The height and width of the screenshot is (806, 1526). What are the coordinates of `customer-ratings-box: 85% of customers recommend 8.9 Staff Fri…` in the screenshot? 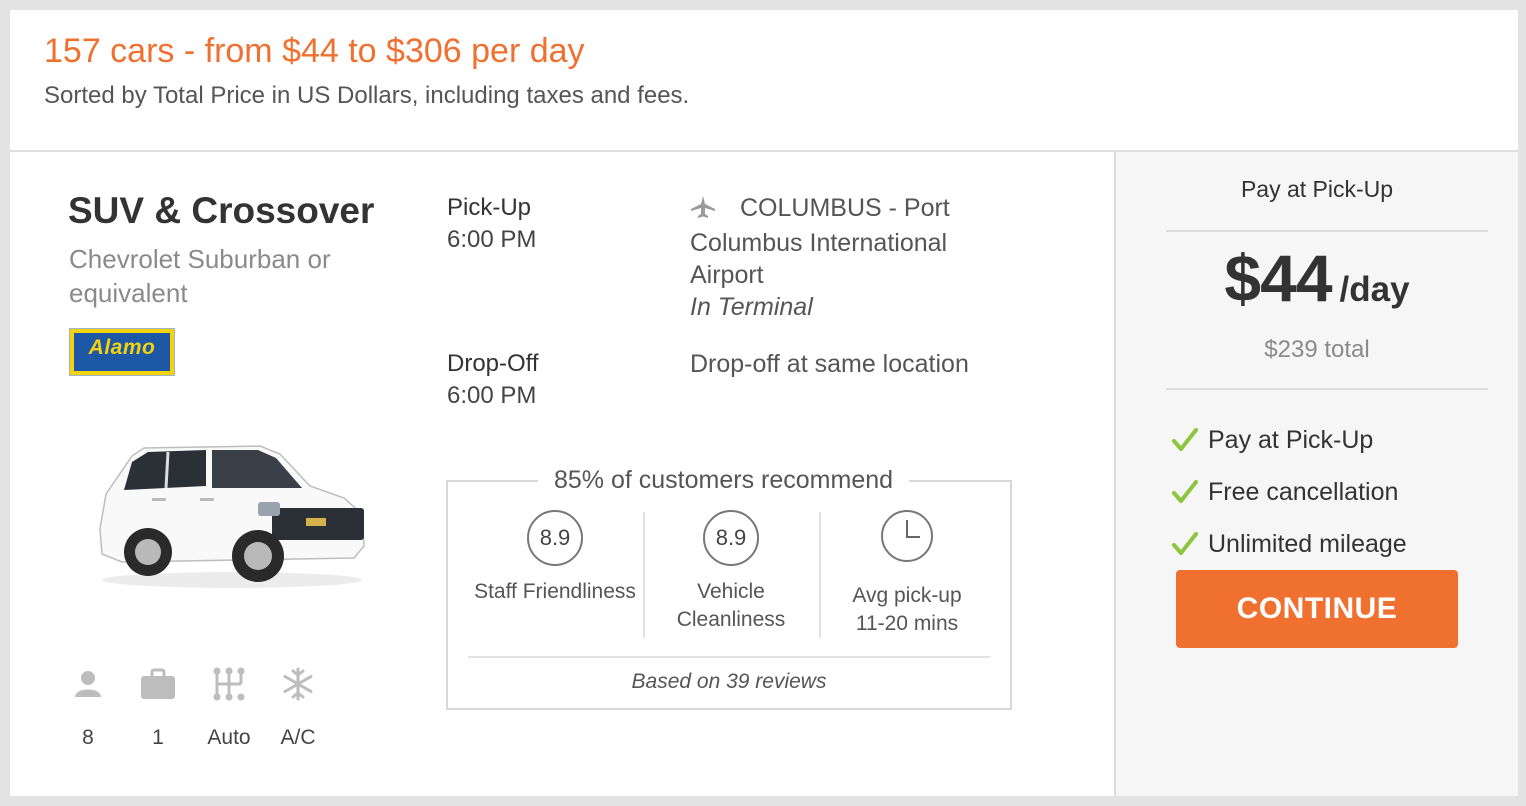 It's located at (729, 588).